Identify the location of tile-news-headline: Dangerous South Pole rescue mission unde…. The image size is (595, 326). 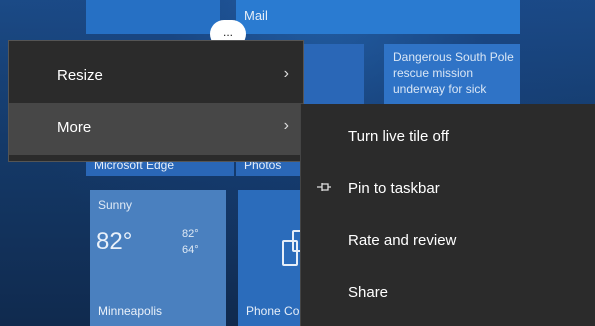
(453, 73).